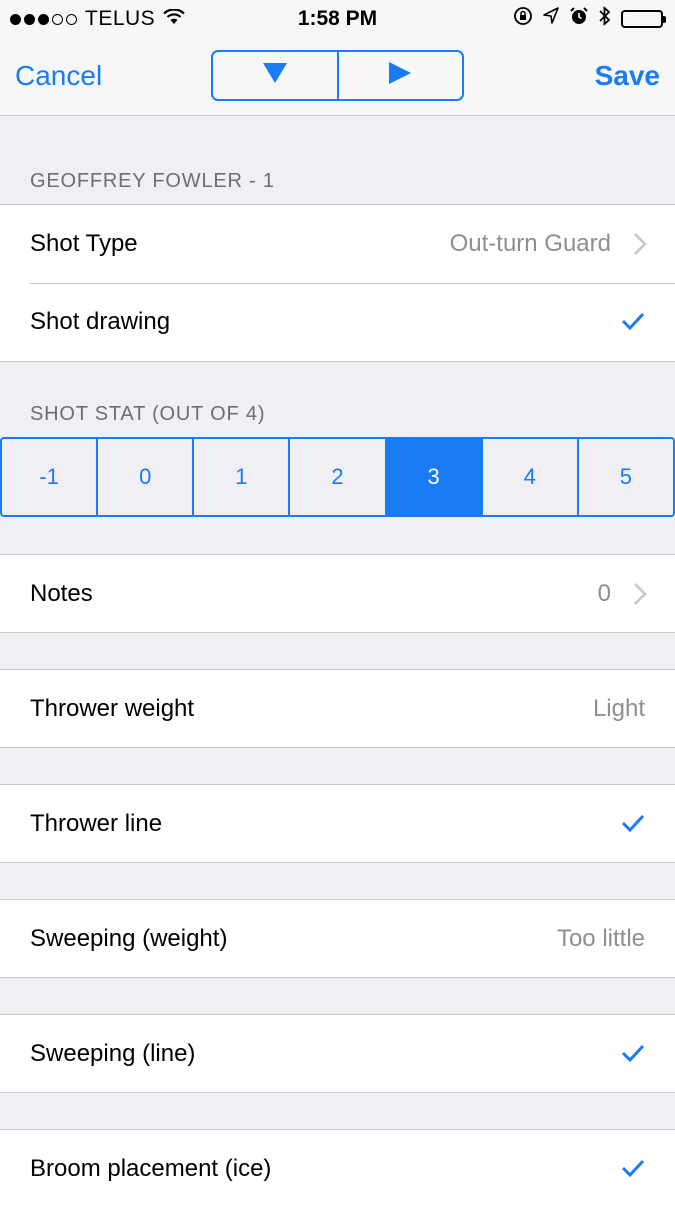 The width and height of the screenshot is (675, 1208). I want to click on thrower-weight-label: Thrower weight, so click(112, 708).